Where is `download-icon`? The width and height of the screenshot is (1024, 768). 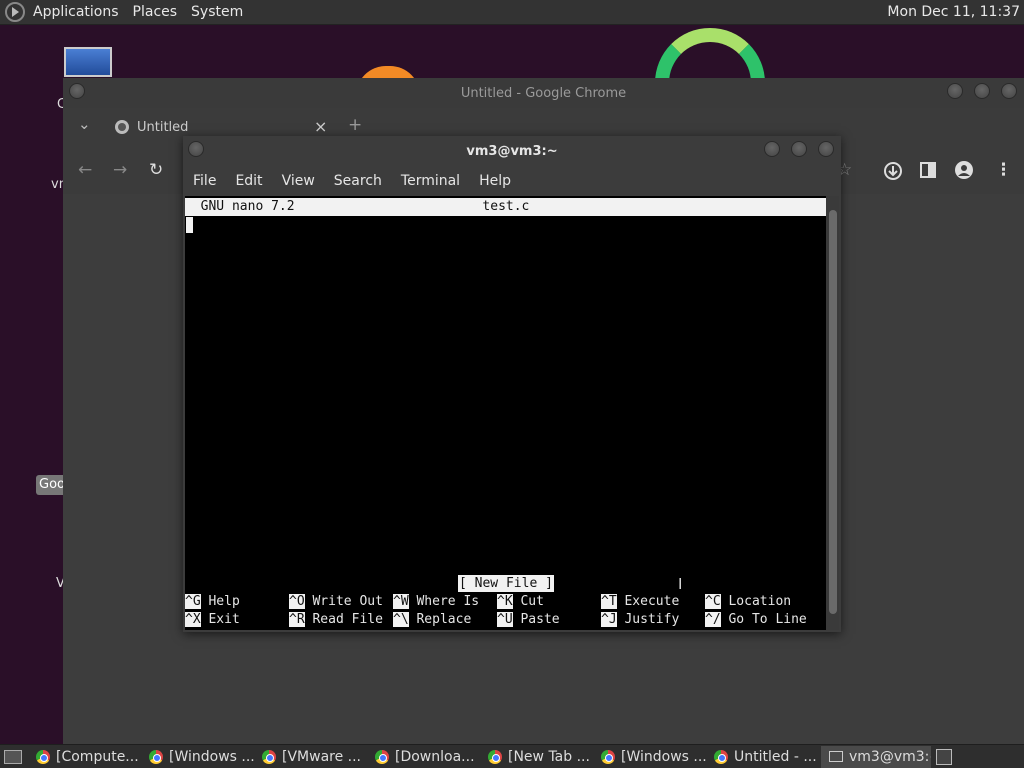 download-icon is located at coordinates (893, 171).